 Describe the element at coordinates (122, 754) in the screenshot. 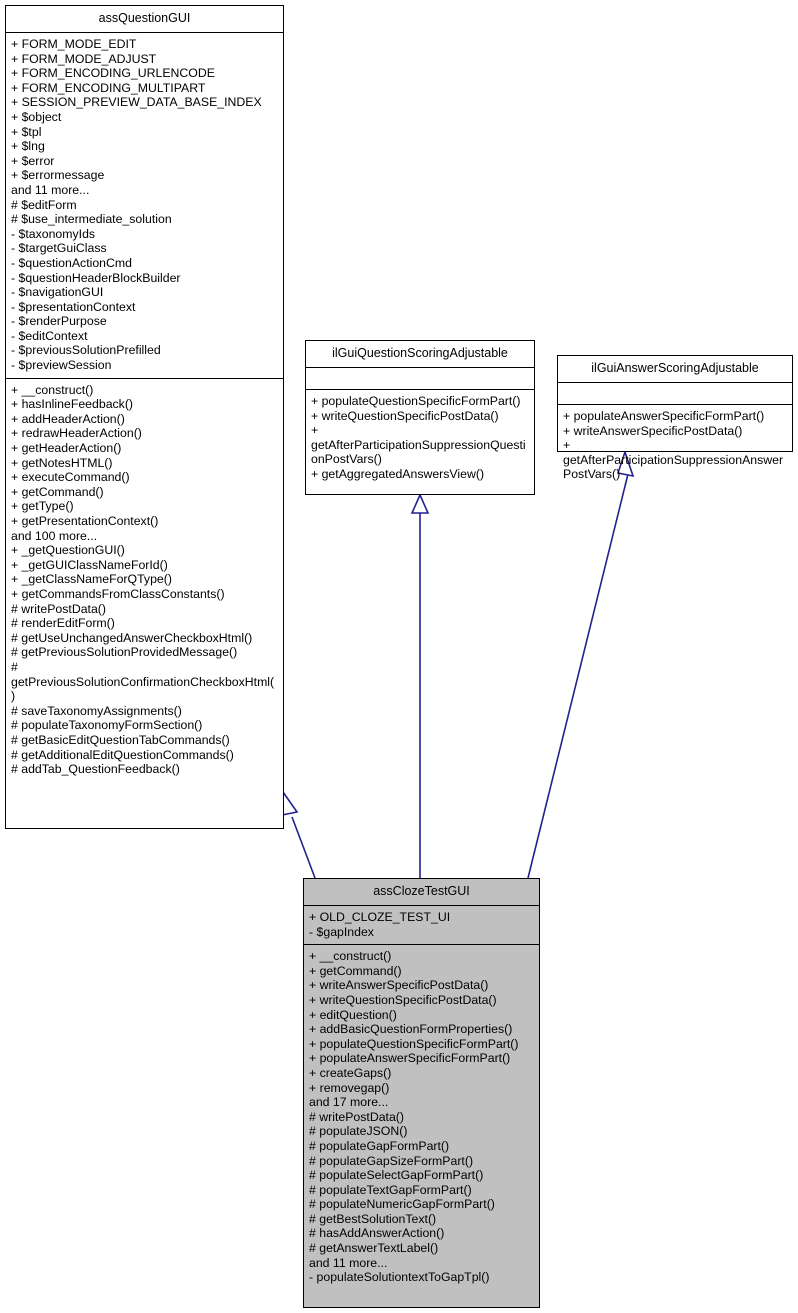

I see `method-item: # getAdditionalEditQuestionCommands()` at that location.